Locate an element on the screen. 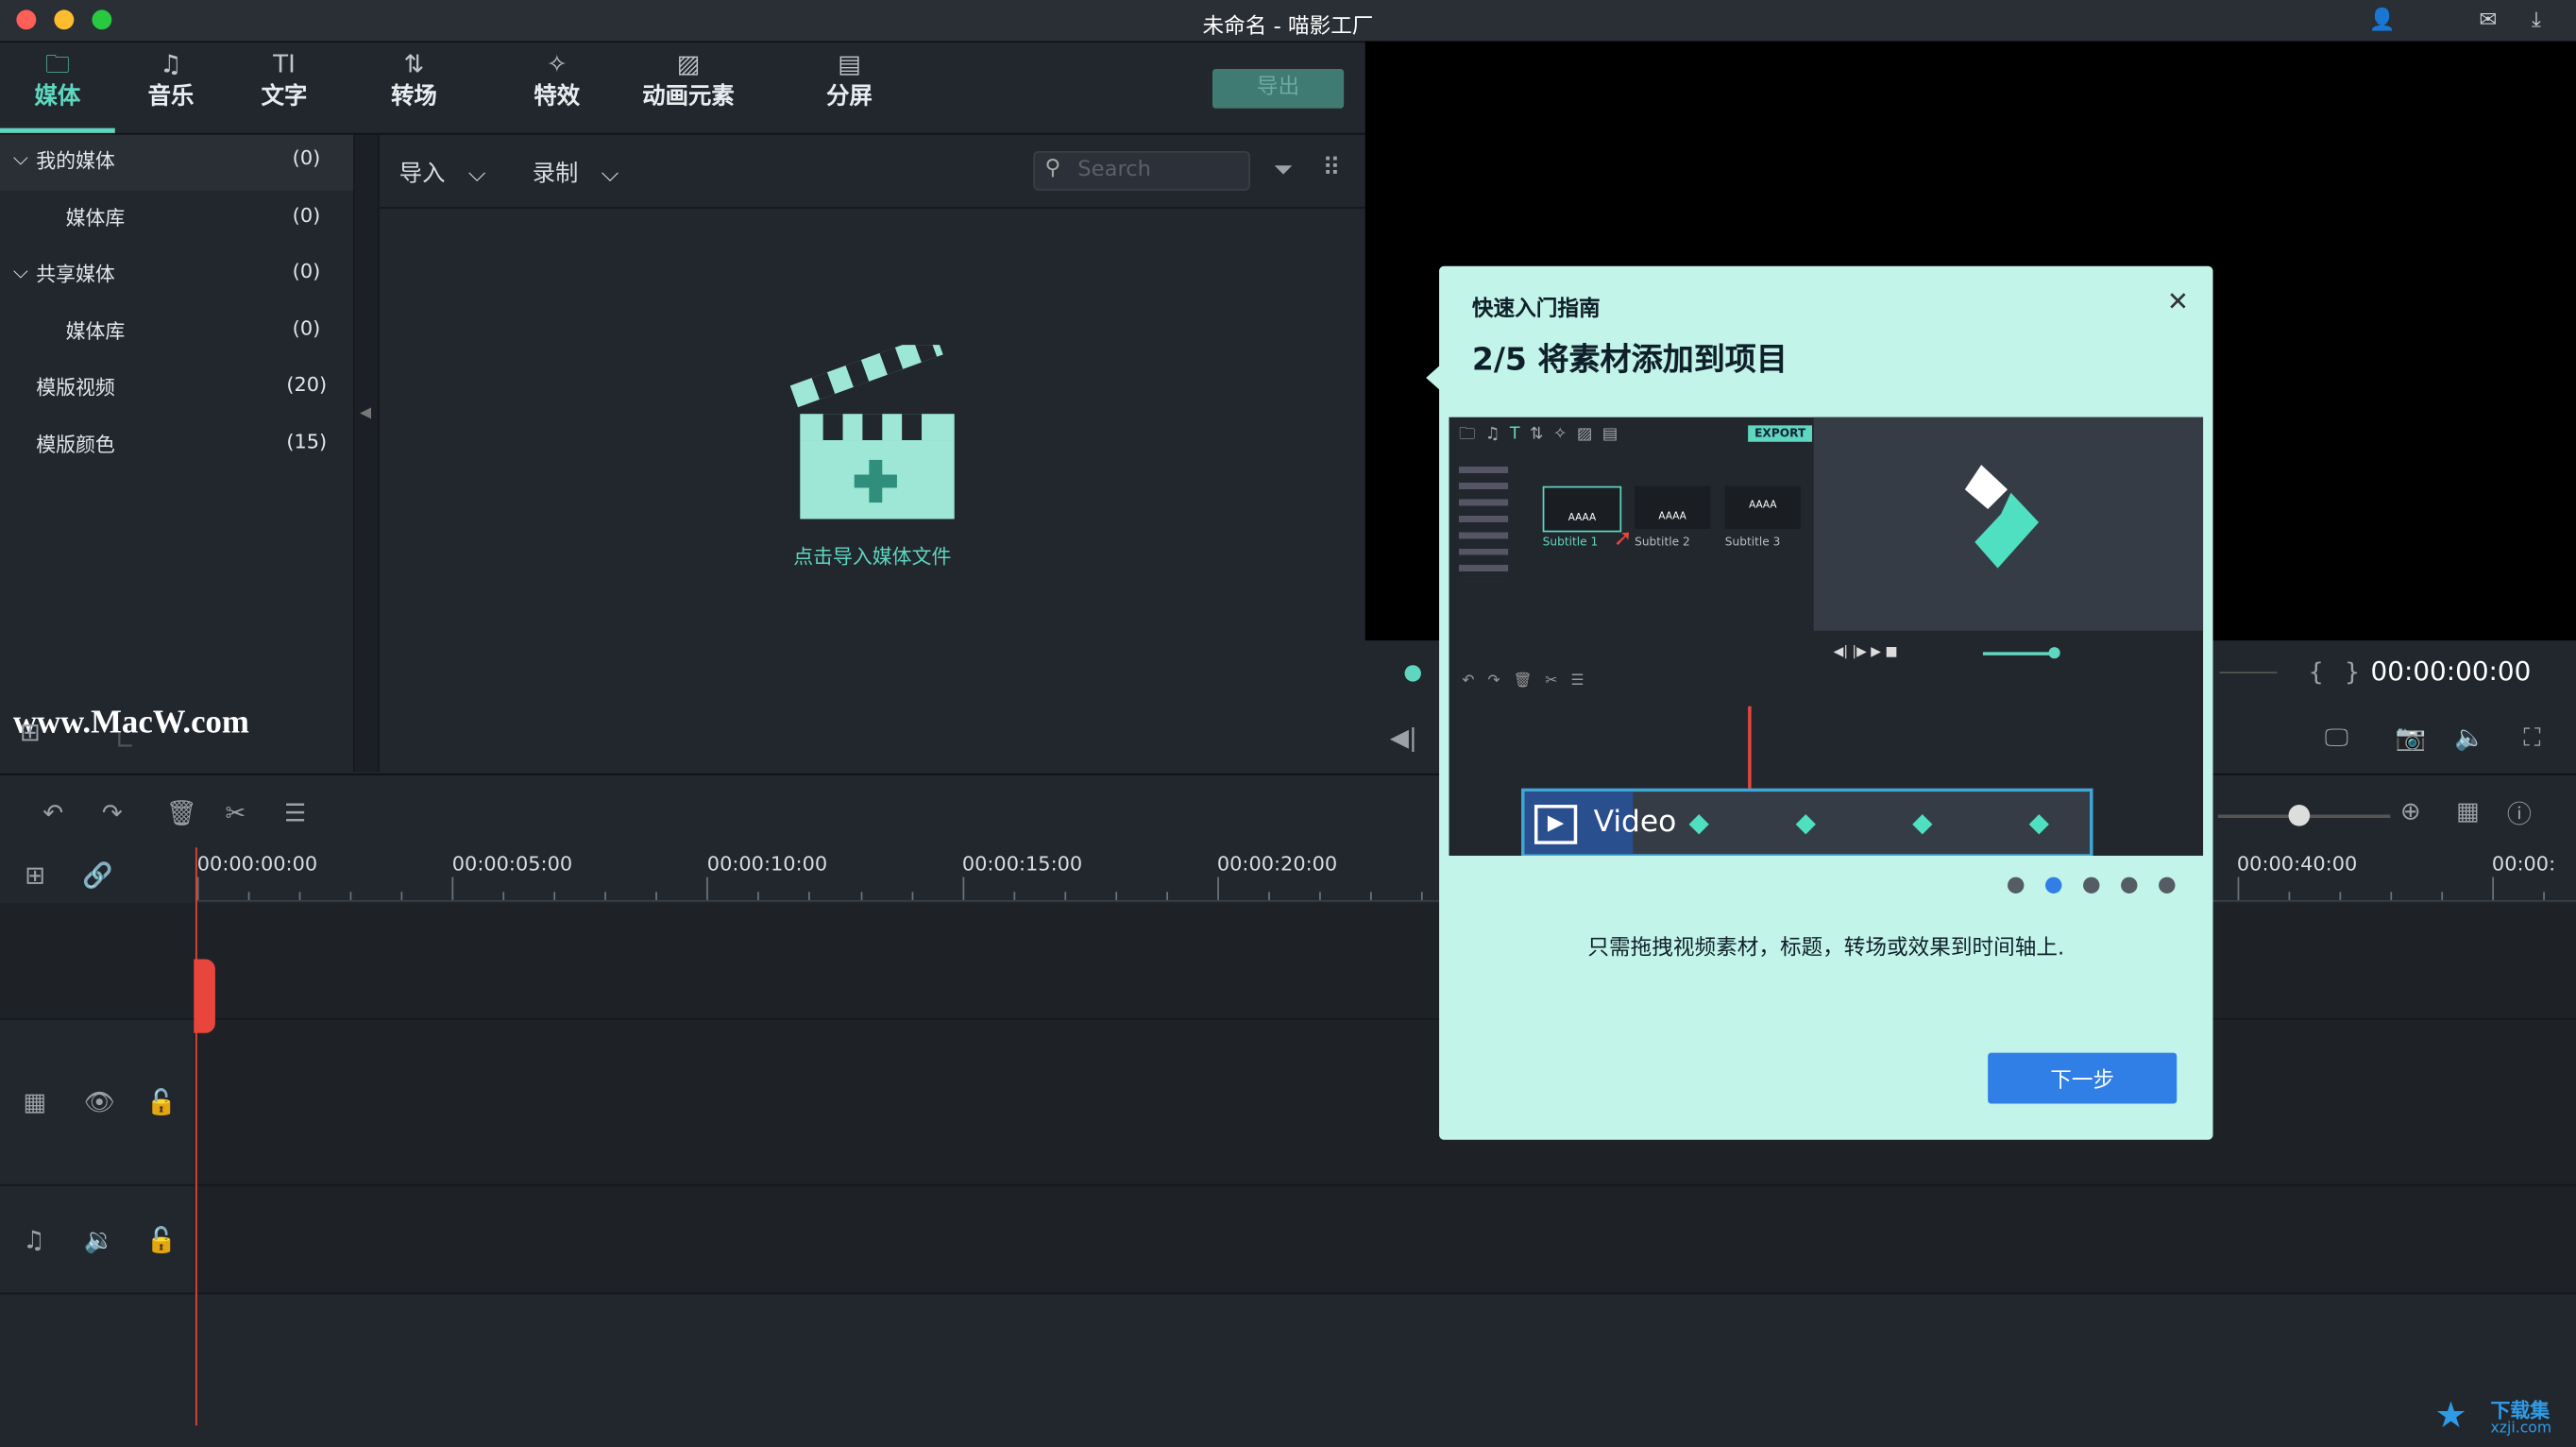 The width and height of the screenshot is (2576, 1447). mini-subtitle-label: Subtitle 1 is located at coordinates (1570, 542).